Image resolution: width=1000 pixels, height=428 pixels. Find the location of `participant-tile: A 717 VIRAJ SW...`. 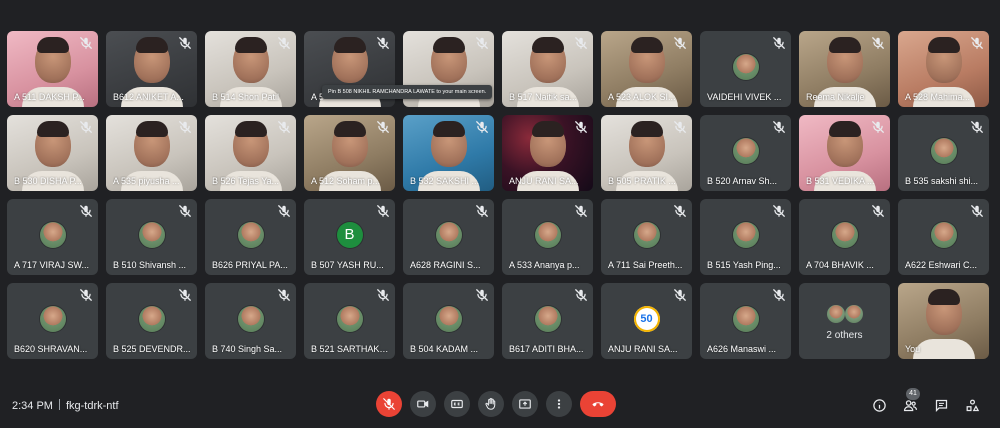

participant-tile: A 717 VIRAJ SW... is located at coordinates (52, 237).